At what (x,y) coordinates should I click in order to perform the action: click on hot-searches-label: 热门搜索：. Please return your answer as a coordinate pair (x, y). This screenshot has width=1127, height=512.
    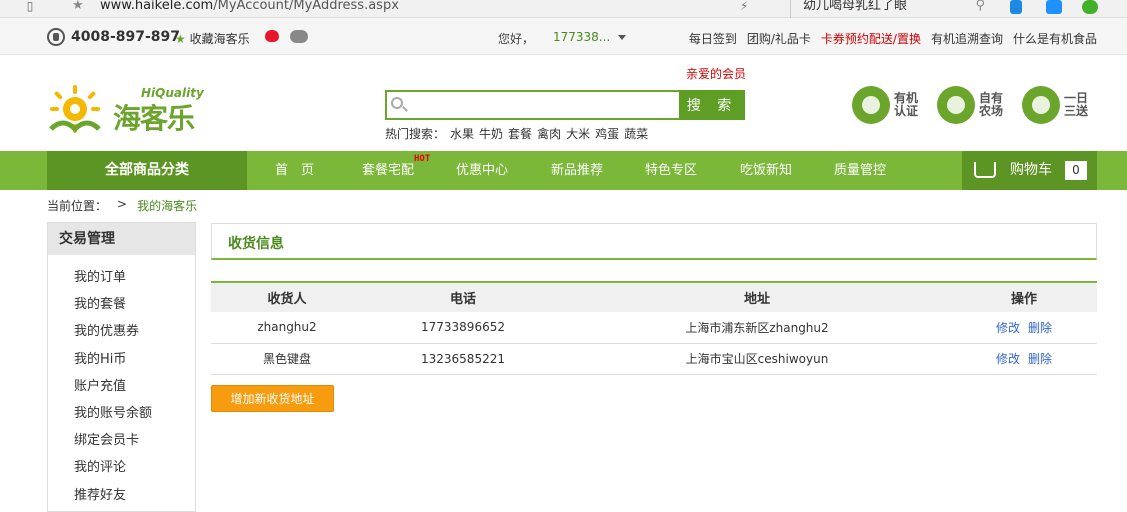
    Looking at the image, I should click on (415, 134).